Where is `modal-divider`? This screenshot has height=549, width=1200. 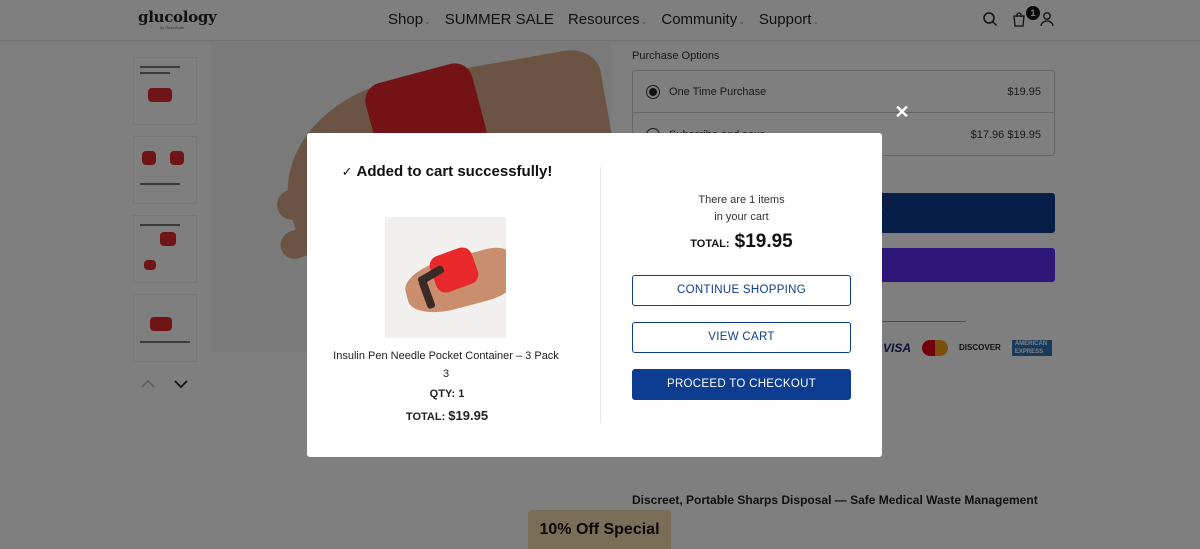
modal-divider is located at coordinates (600, 295).